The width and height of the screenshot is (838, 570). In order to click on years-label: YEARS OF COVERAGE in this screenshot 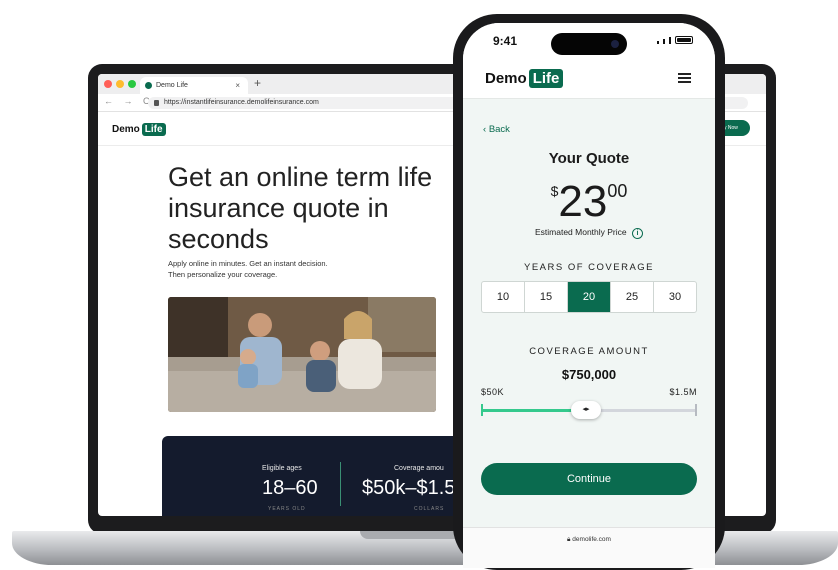, I will do `click(589, 267)`.